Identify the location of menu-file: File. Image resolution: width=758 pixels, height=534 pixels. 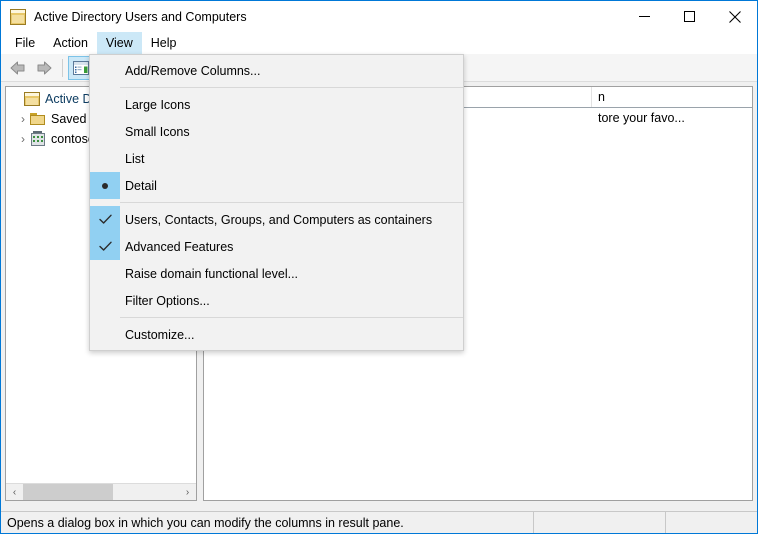
(25, 43).